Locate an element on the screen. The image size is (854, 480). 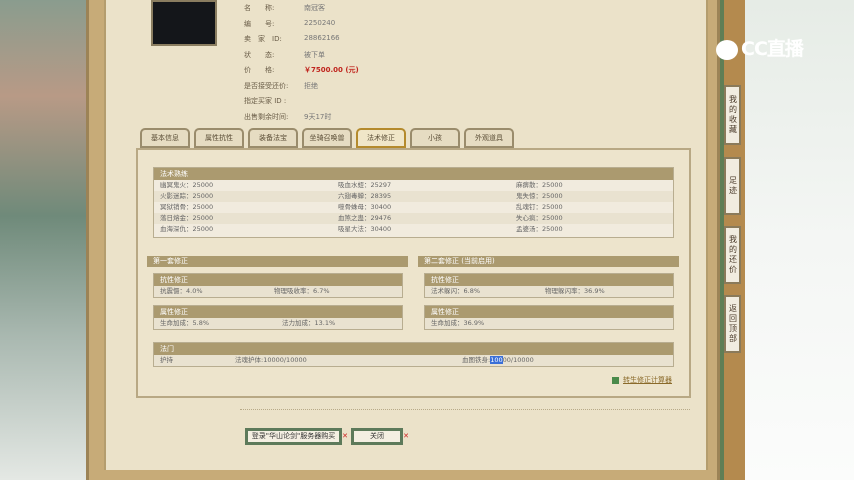
spell-skill-cell: 鬼失惊：25000 is located at coordinates (539, 196).